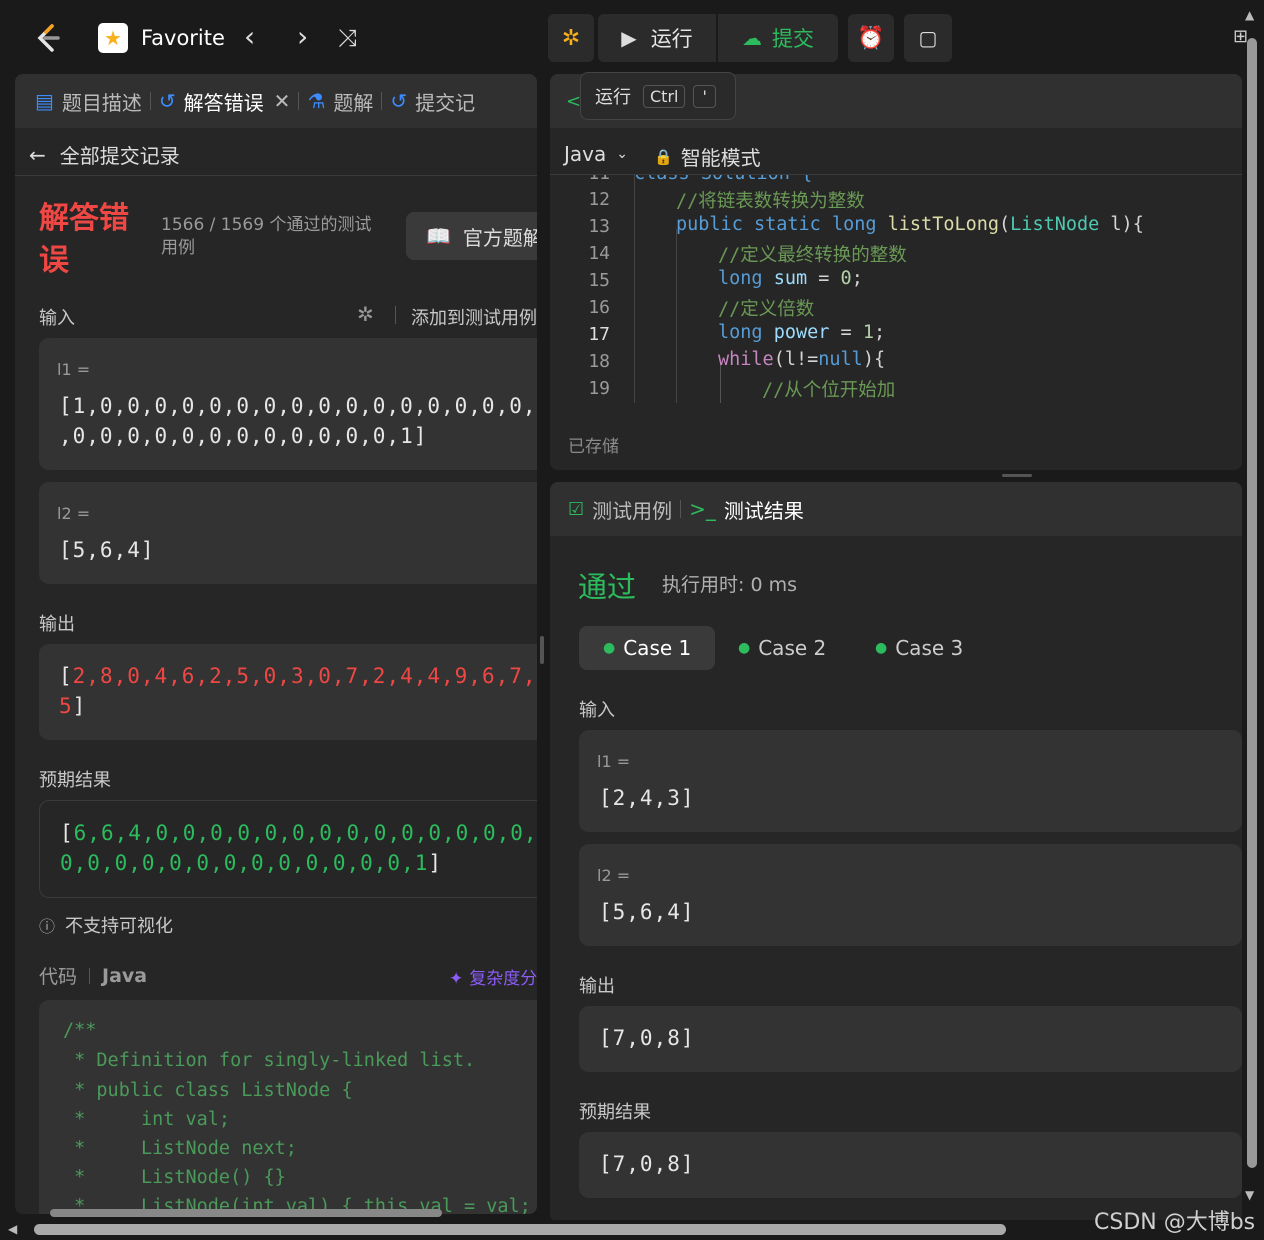  I want to click on tab-description: ▤ 题目描述, so click(88, 101).